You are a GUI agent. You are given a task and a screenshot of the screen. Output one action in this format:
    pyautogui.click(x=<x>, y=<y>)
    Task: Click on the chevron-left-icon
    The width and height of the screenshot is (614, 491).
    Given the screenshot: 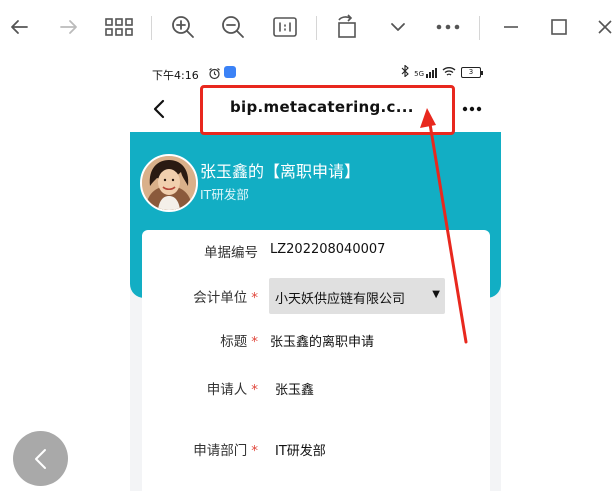 What is the action you would take?
    pyautogui.click(x=40, y=458)
    